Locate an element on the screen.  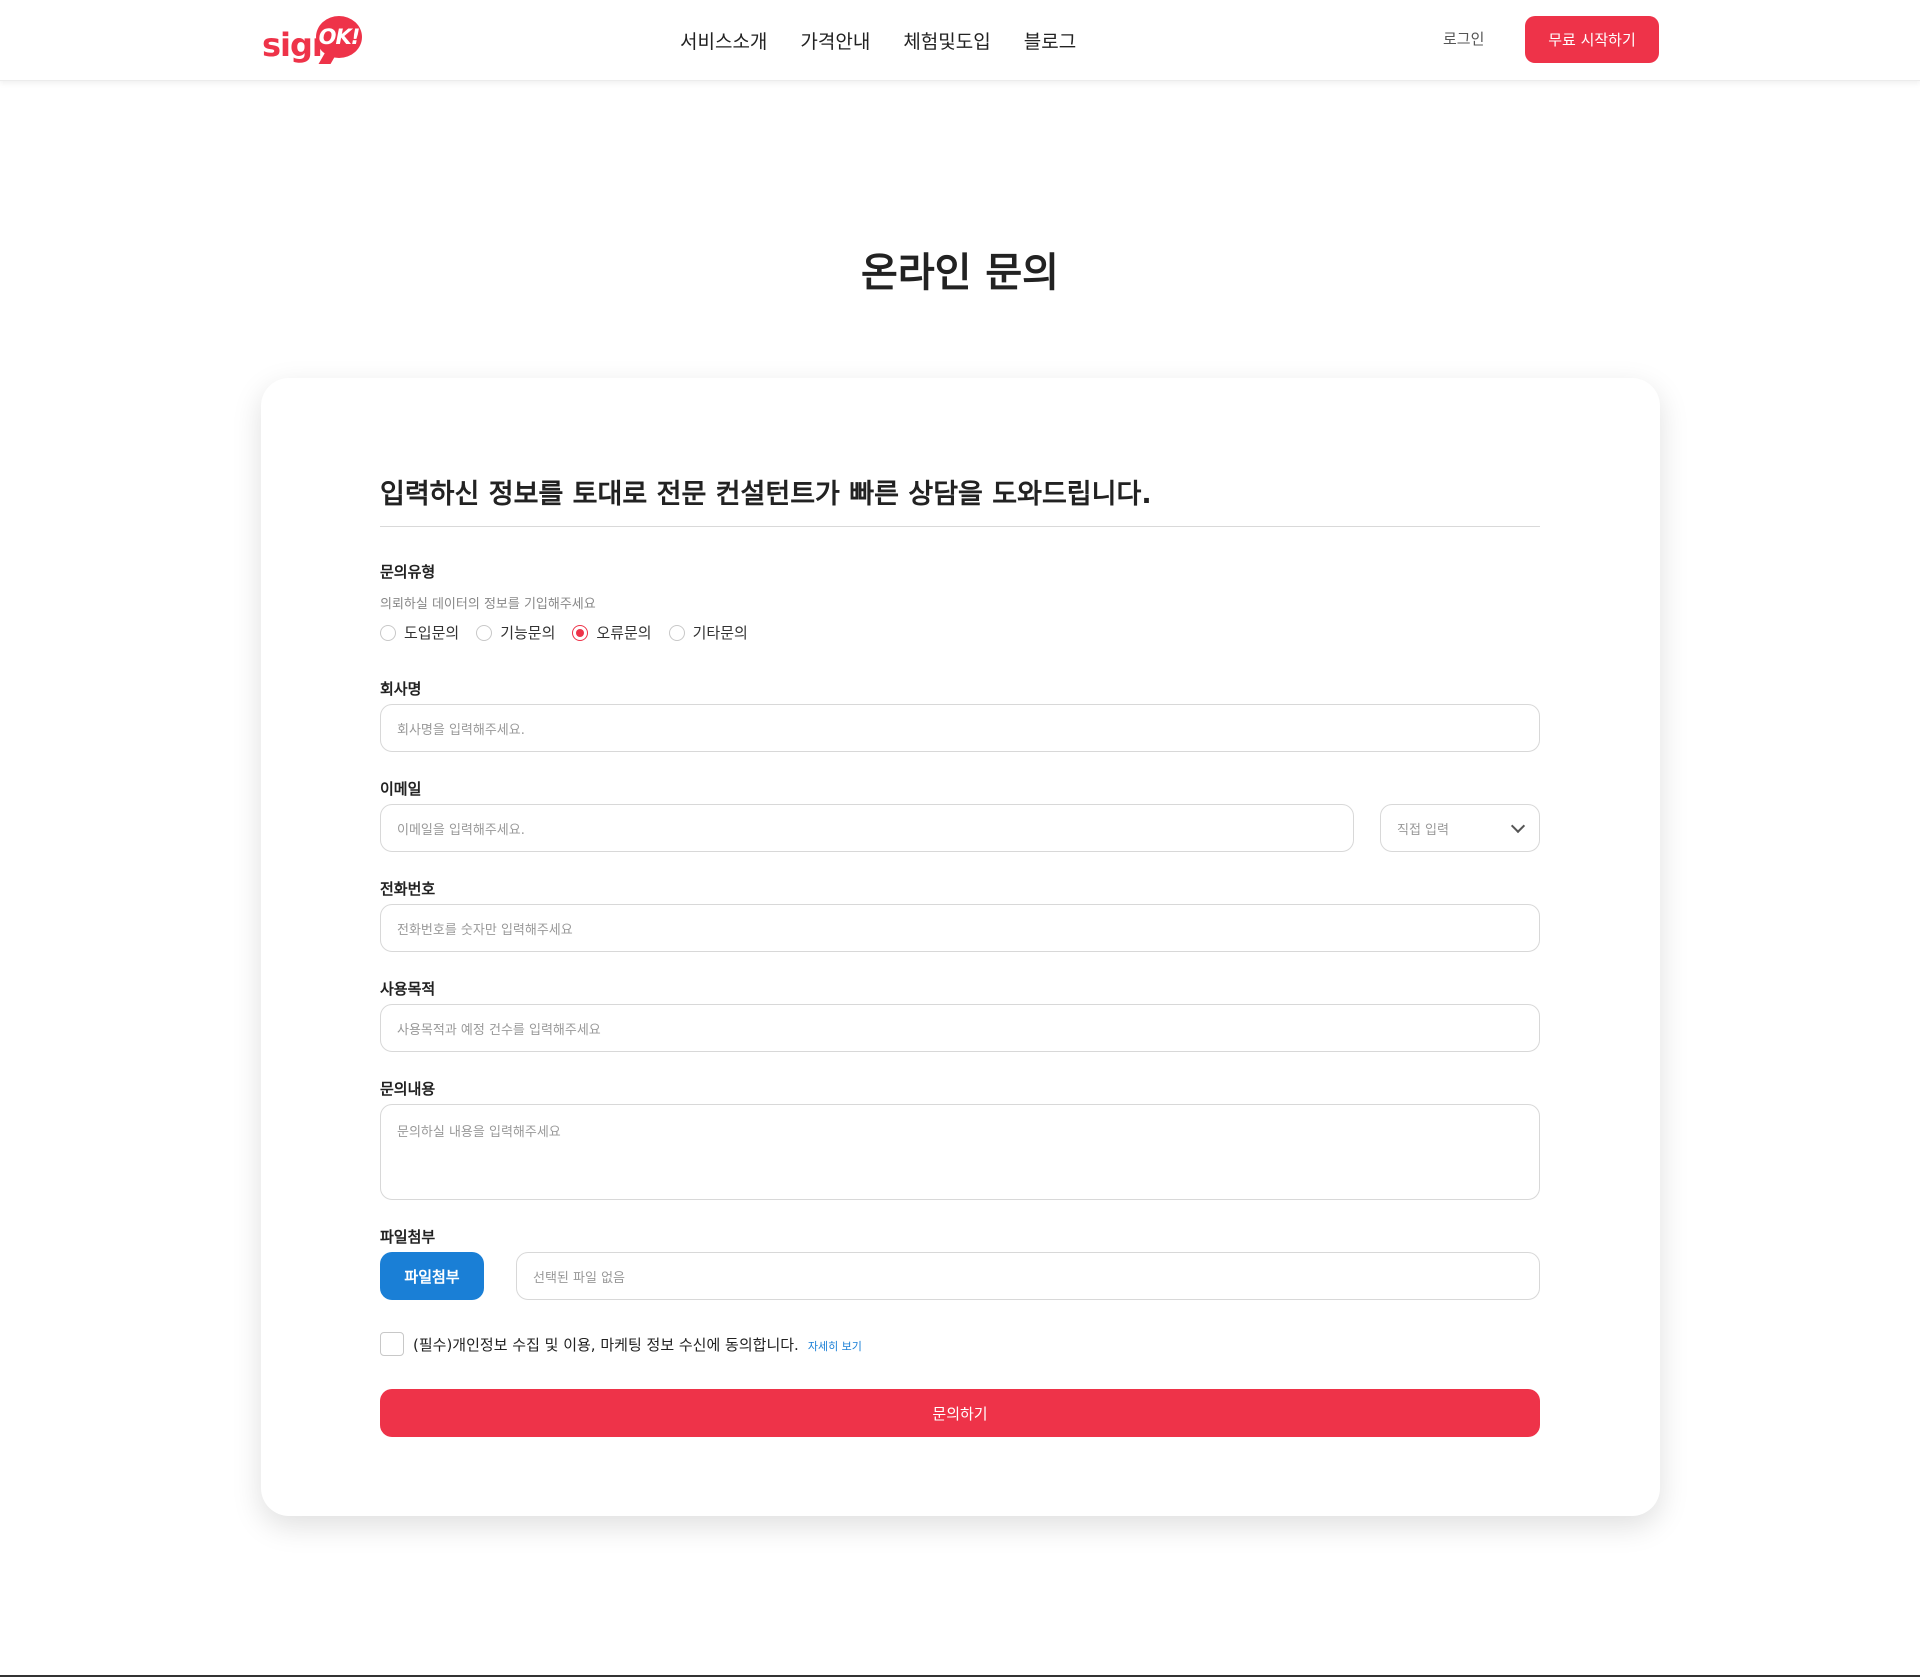
purpose-input: 사용목적과 예정 건수를 입력해주세요 is located at coordinates (960, 1028).